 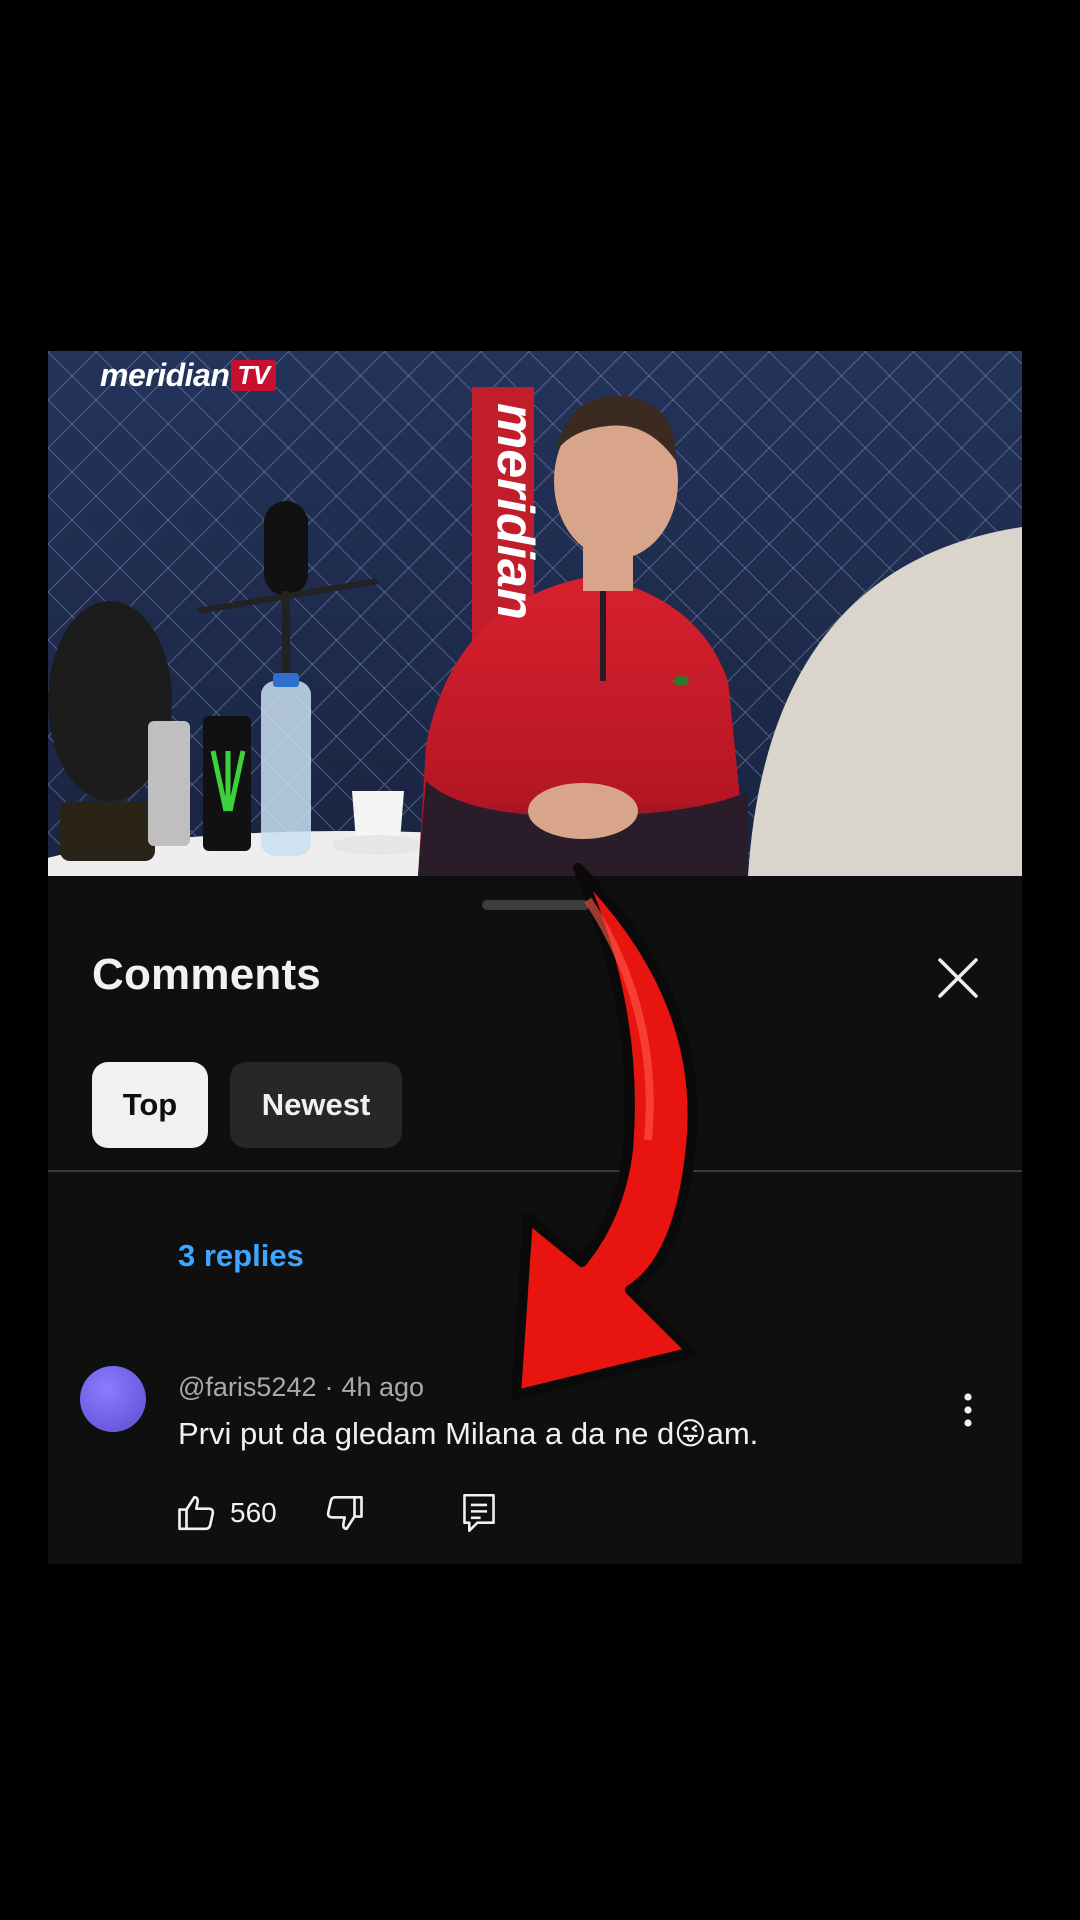 What do you see at coordinates (316, 1105) in the screenshot?
I see `chip-newest: Newest` at bounding box center [316, 1105].